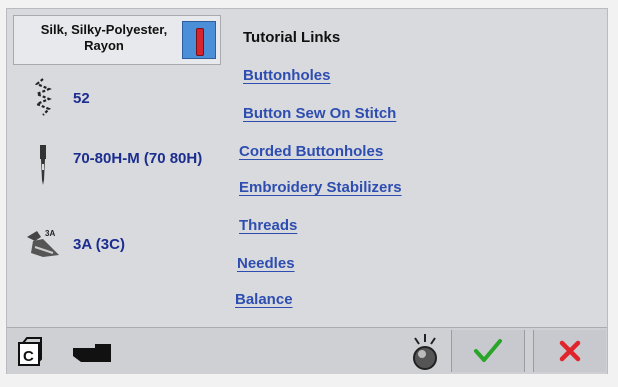 The height and width of the screenshot is (387, 618). Describe the element at coordinates (320, 187) in the screenshot. I see `link-embroidery-stabilizers: Embroidery Stabilizers` at that location.